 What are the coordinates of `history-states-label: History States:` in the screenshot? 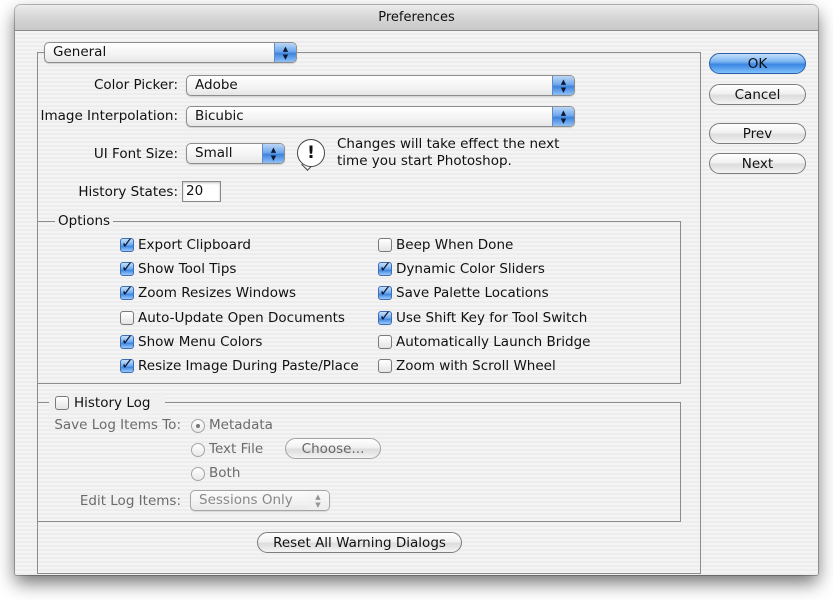 It's located at (128, 192).